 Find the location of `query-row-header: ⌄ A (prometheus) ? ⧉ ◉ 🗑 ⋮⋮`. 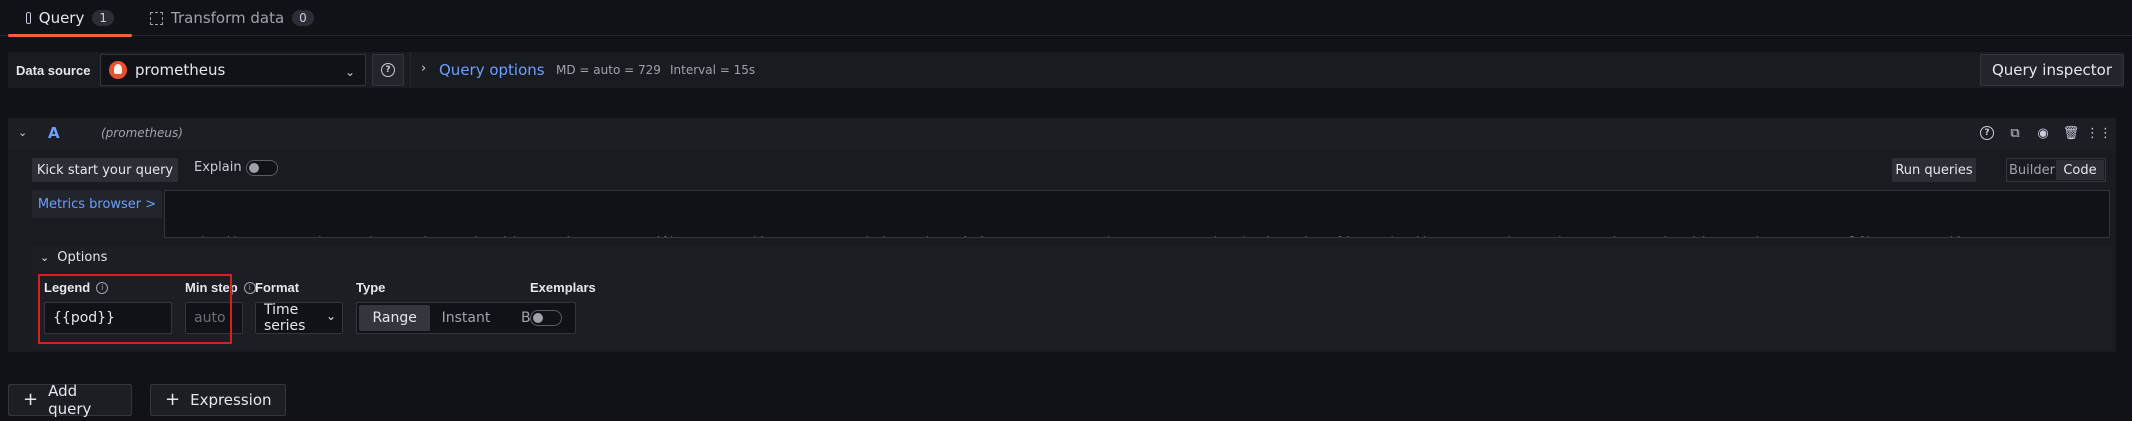

query-row-header: ⌄ A (prometheus) ? ⧉ ◉ 🗑 ⋮⋮ is located at coordinates (1062, 134).